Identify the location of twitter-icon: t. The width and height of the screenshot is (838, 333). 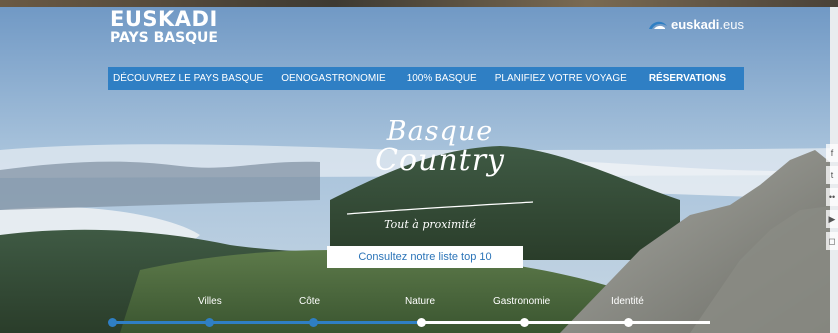
(832, 175).